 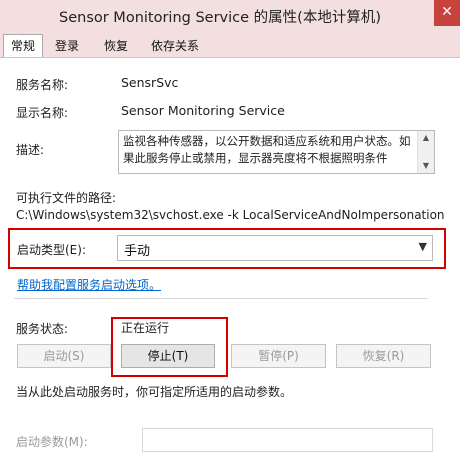 What do you see at coordinates (23, 46) in the screenshot?
I see `tab-general: 常规` at bounding box center [23, 46].